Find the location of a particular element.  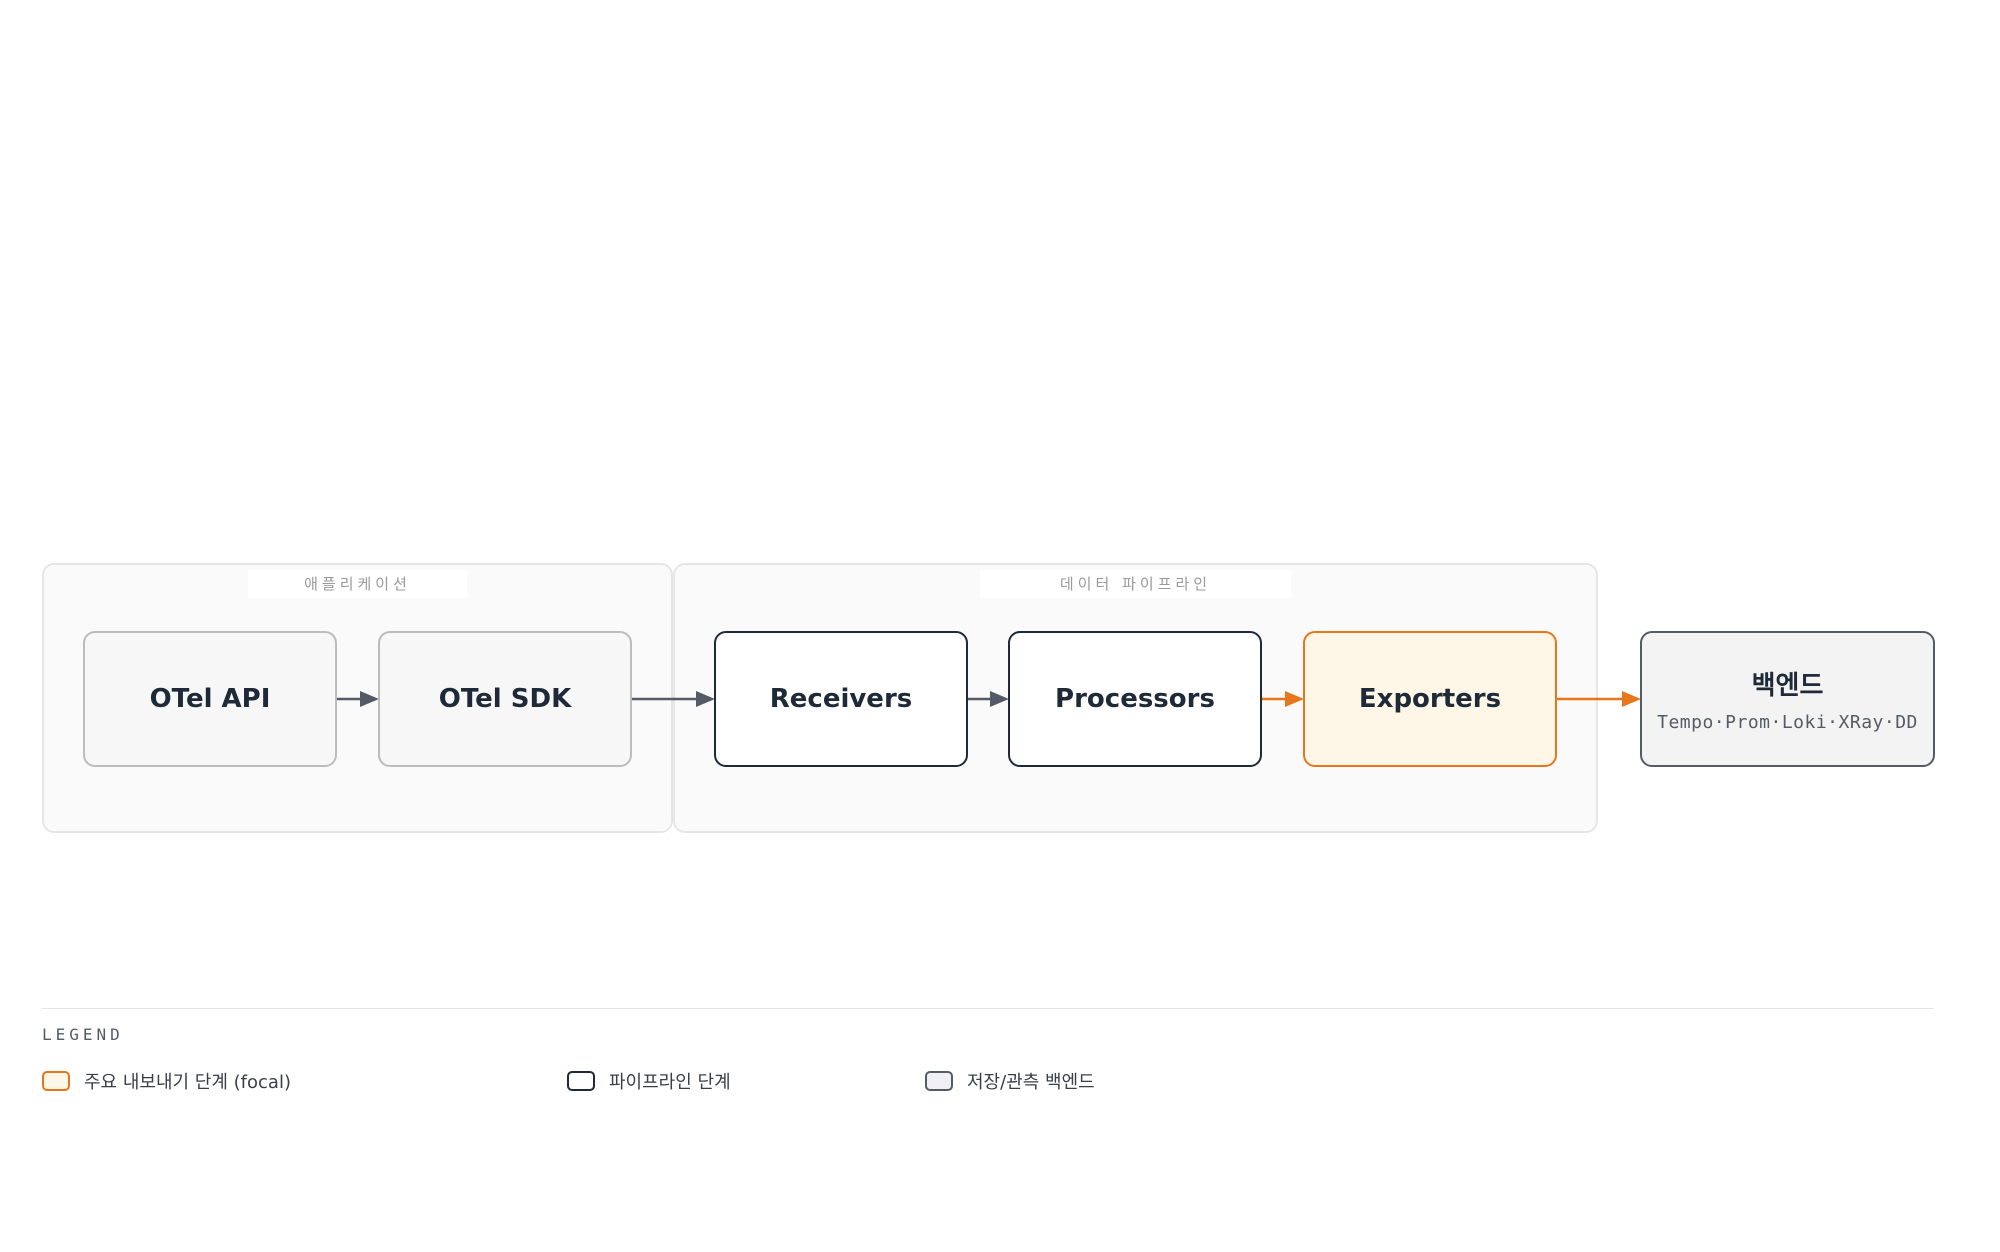

legend-divider is located at coordinates (987, 1008).